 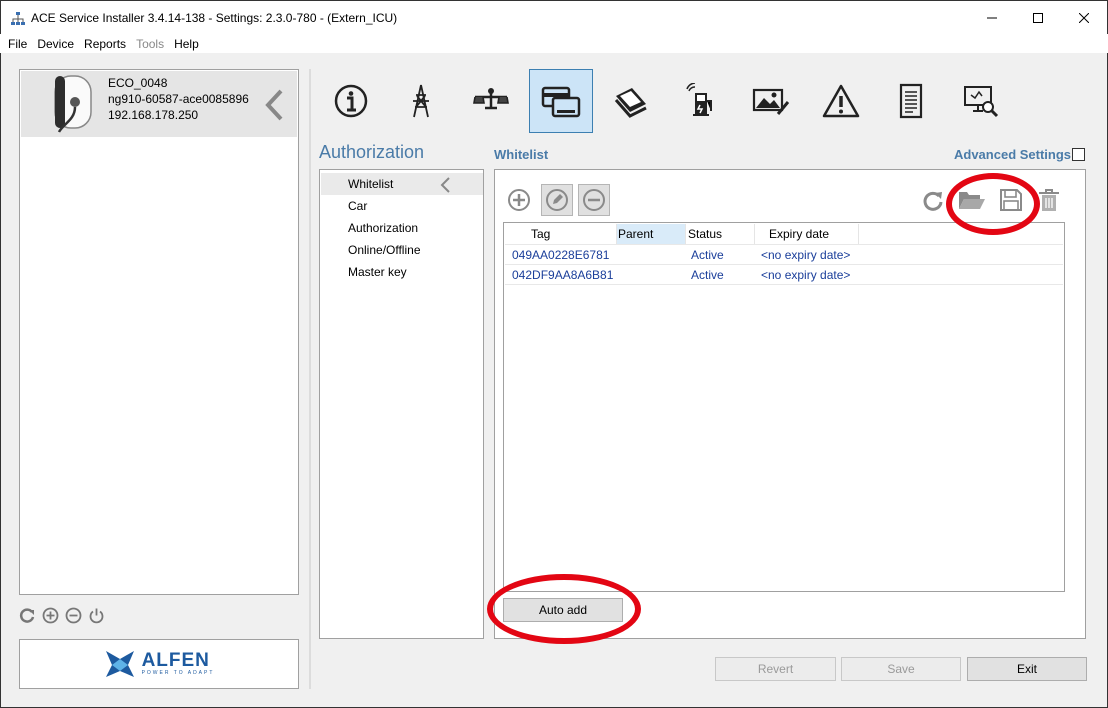 I want to click on column-header-status: Status, so click(x=720, y=234).